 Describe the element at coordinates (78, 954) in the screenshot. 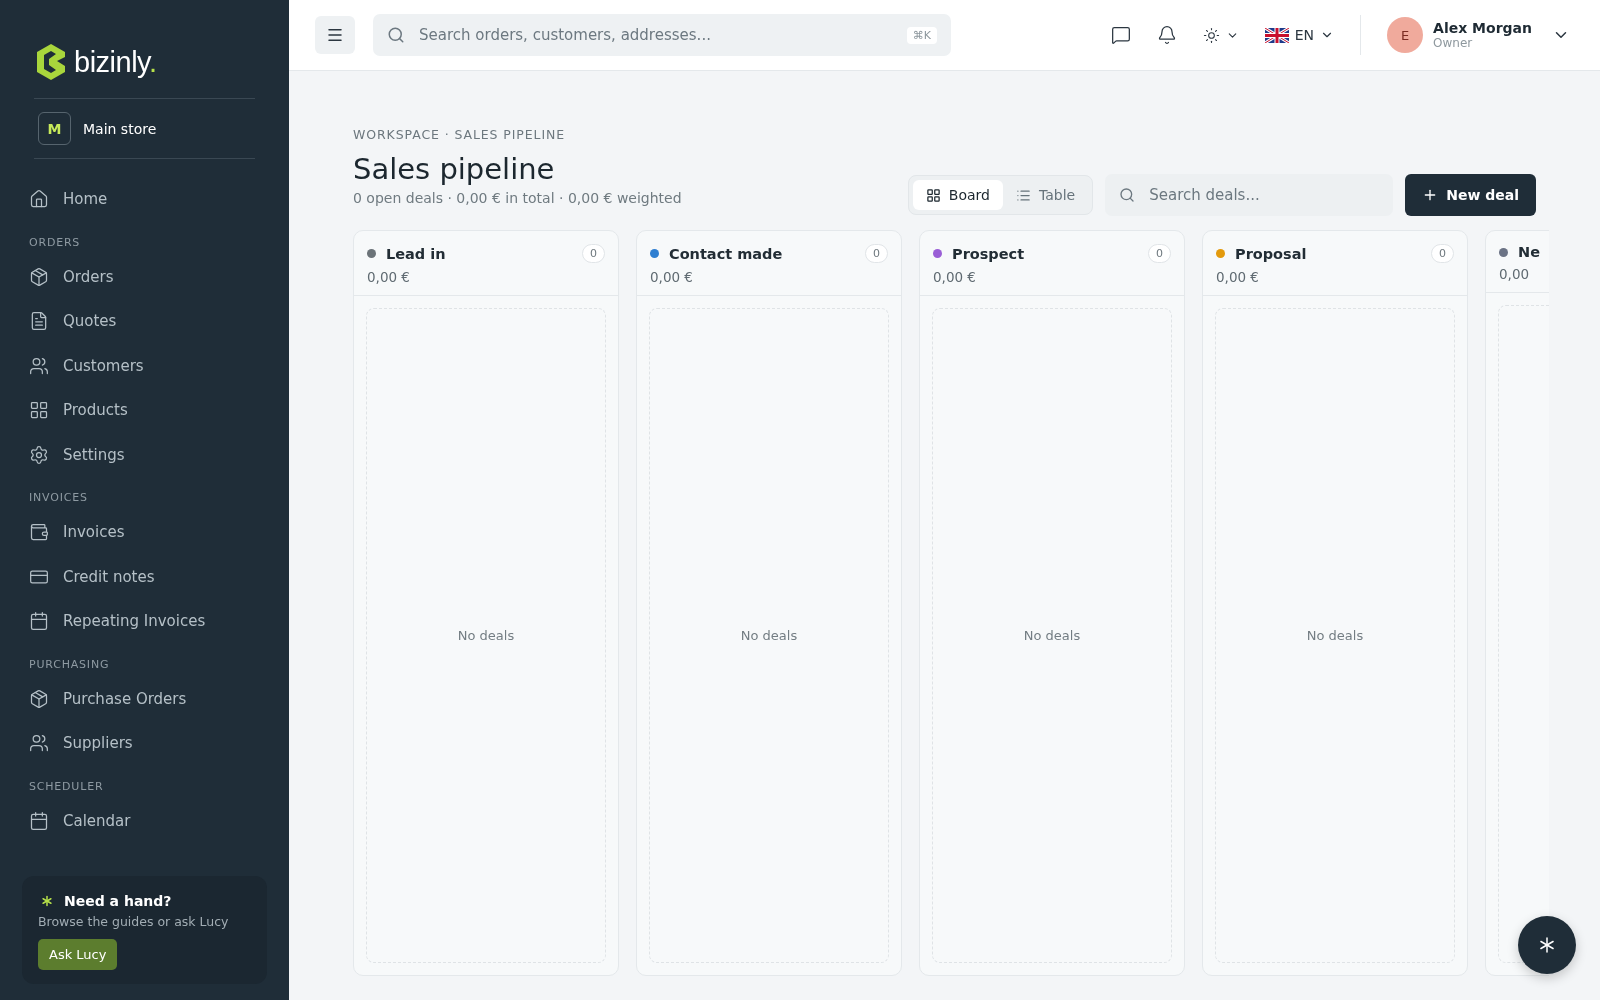

I see `ask-lucy-button: Ask Lucy` at that location.